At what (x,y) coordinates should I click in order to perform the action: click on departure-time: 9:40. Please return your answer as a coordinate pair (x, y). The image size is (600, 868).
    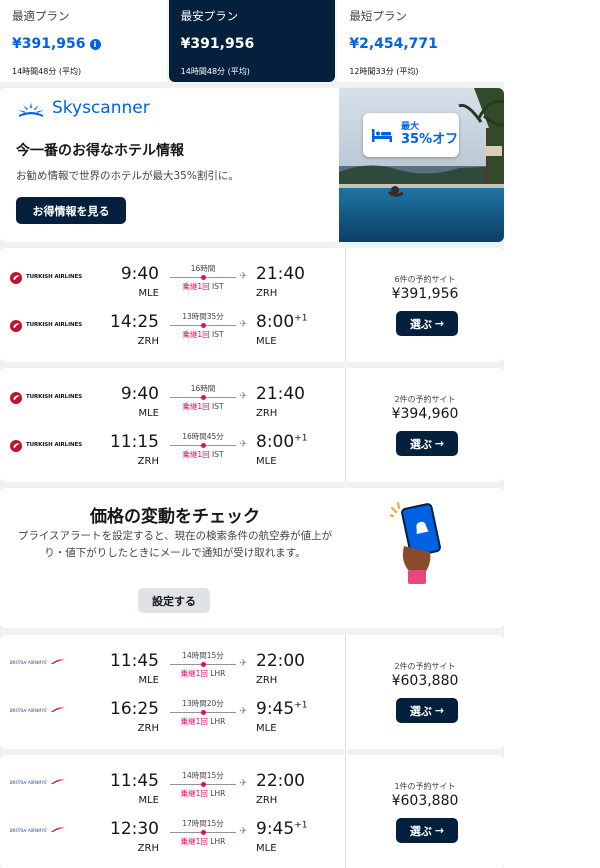
    Looking at the image, I should click on (139, 274).